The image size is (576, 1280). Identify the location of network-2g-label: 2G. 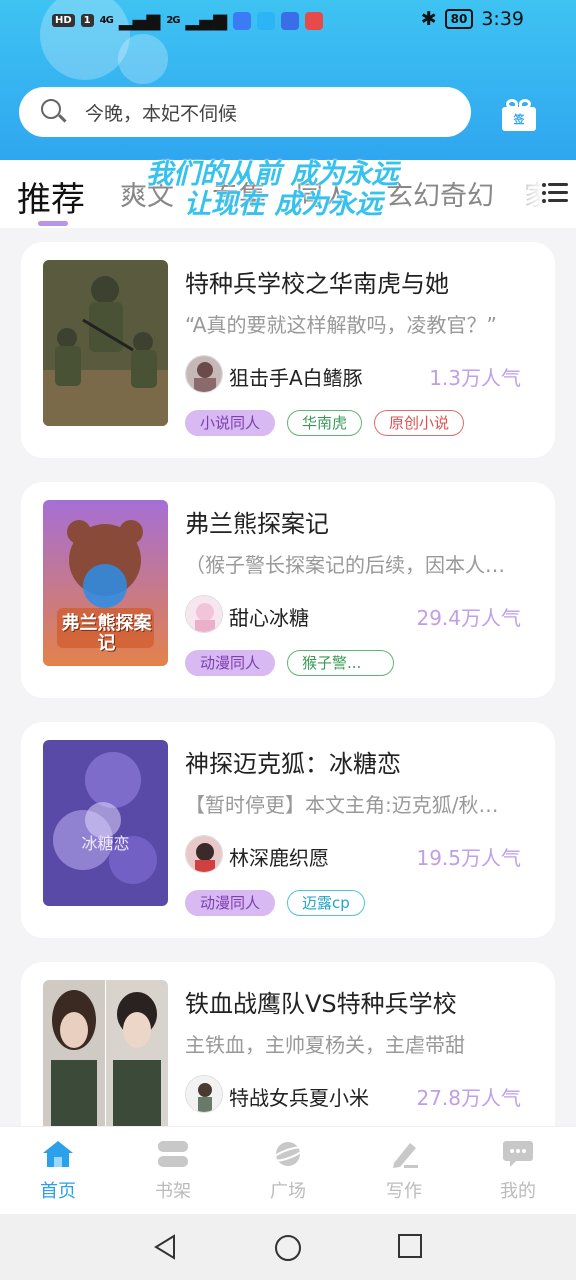
(173, 20).